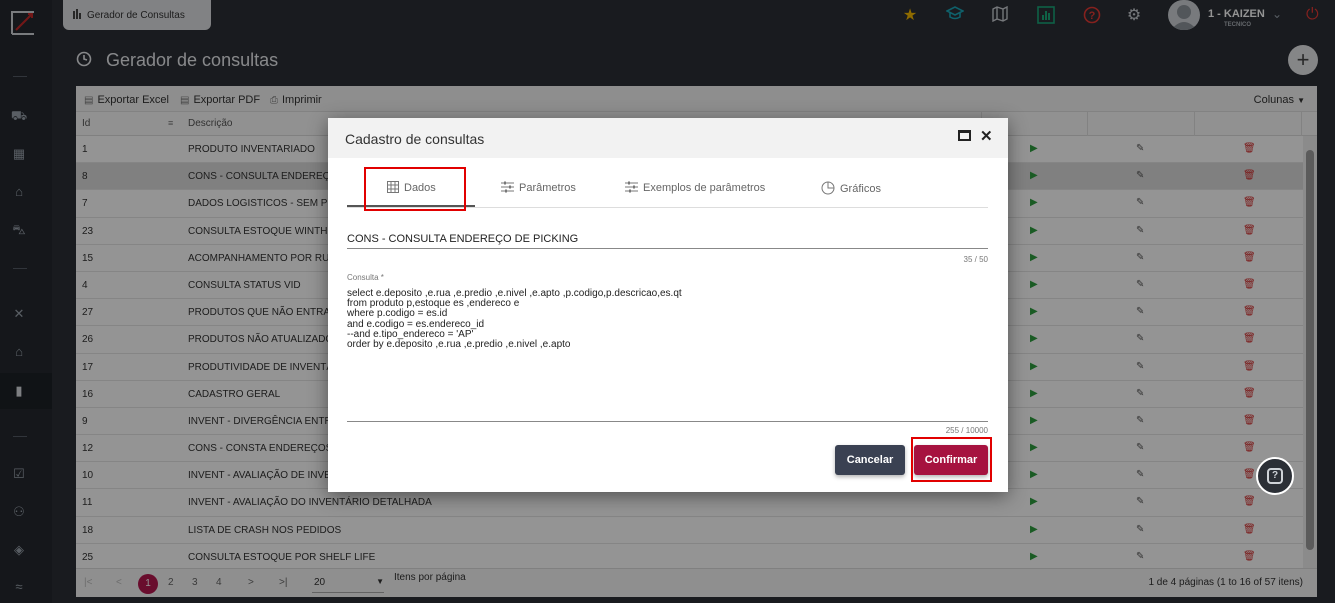  What do you see at coordinates (547, 188) in the screenshot?
I see `tab-parametros-label: Parâmetros` at bounding box center [547, 188].